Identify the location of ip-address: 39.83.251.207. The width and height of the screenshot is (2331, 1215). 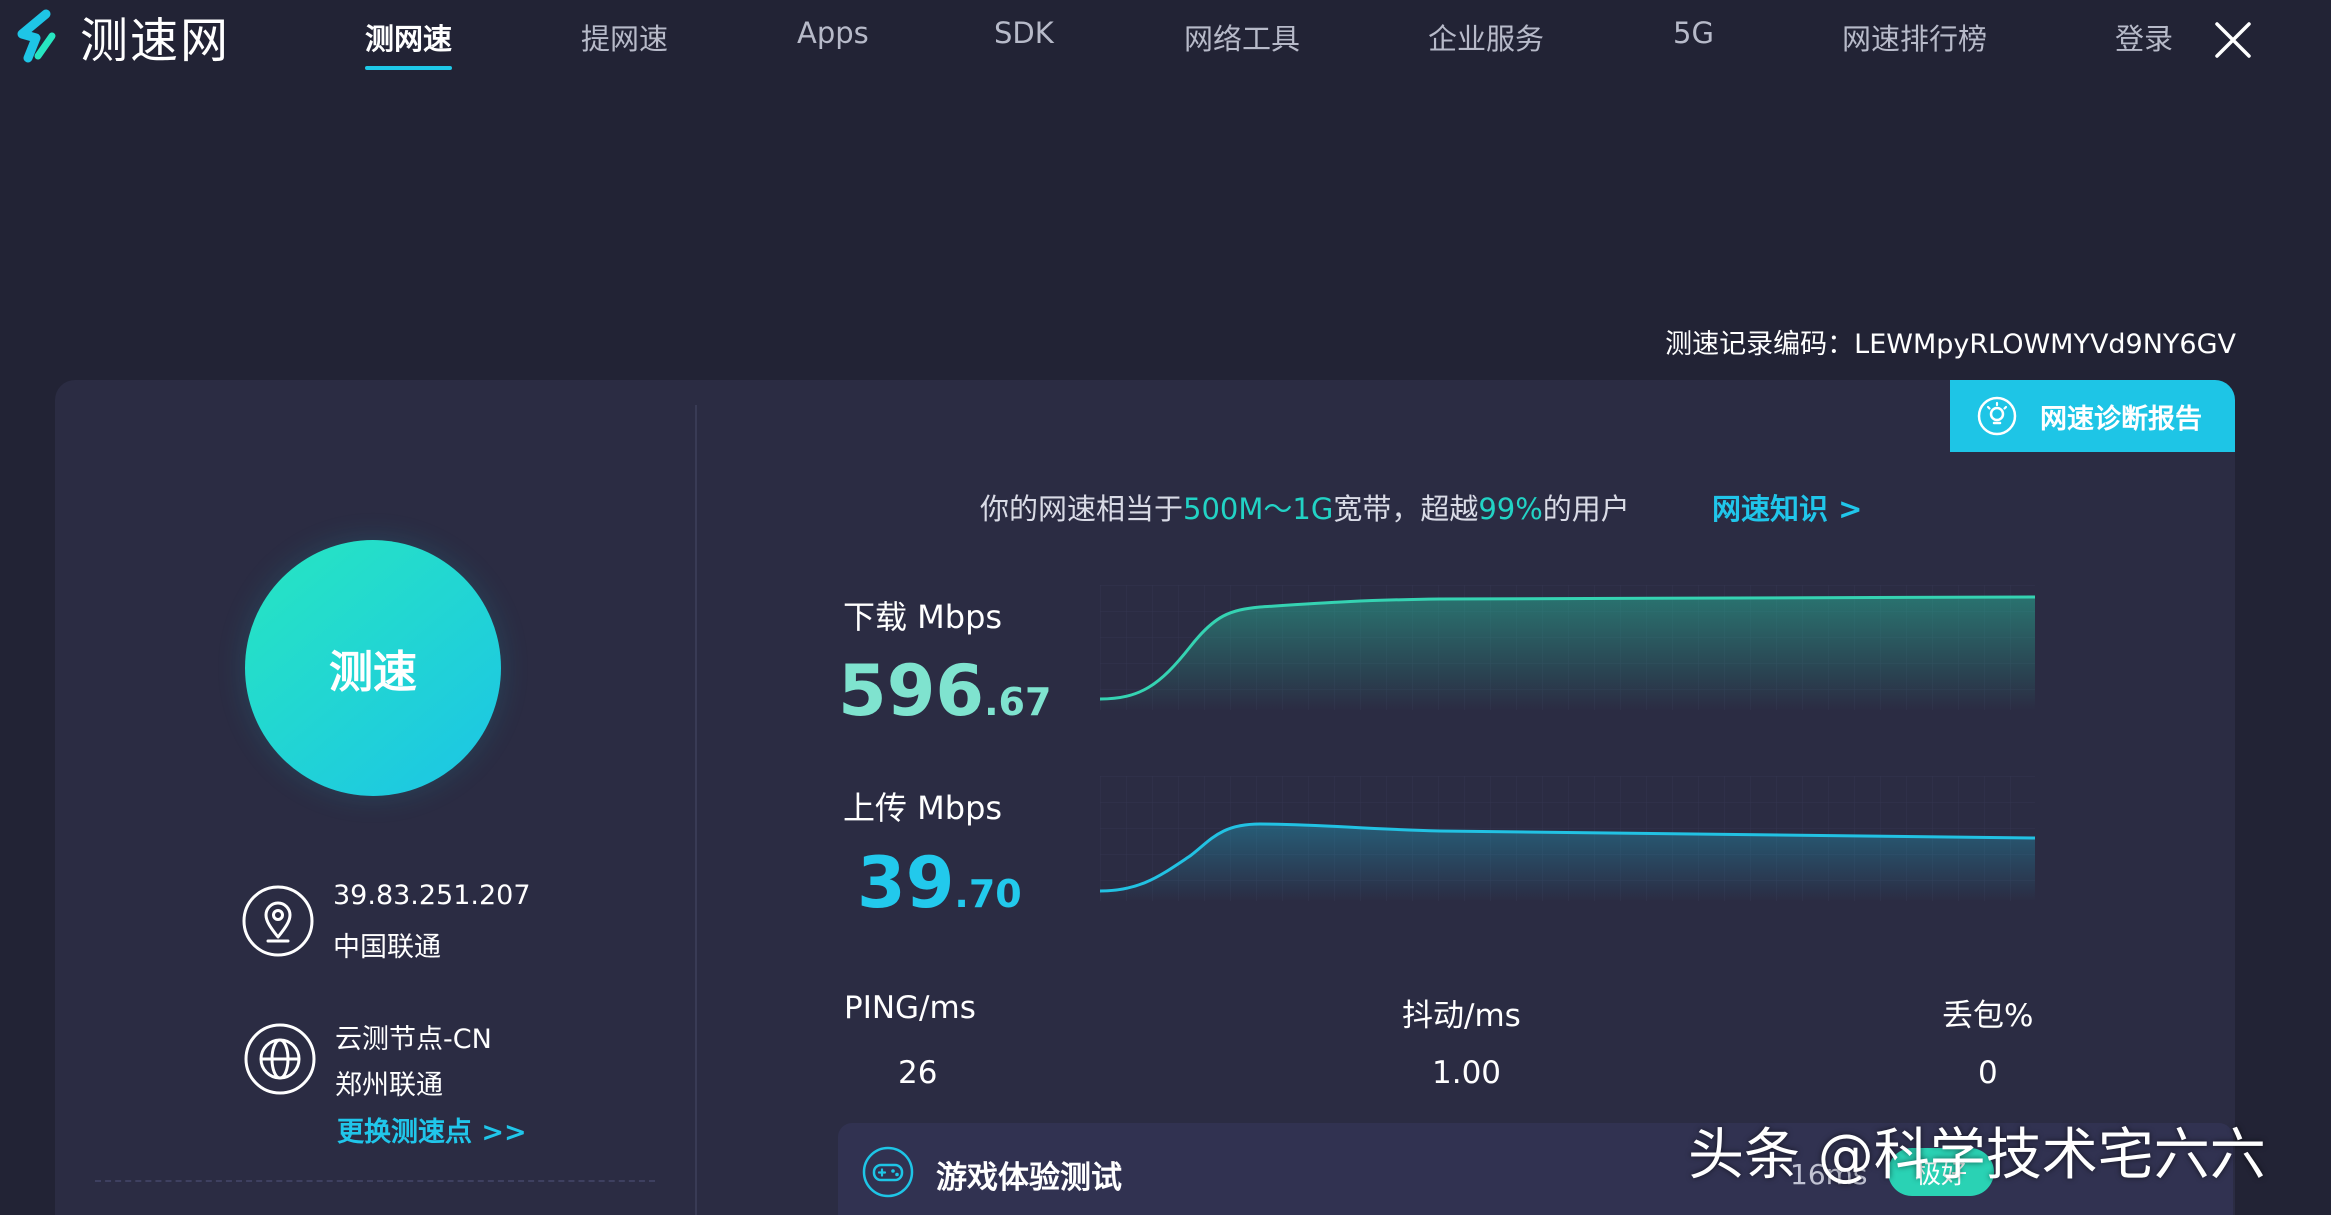
(432, 895).